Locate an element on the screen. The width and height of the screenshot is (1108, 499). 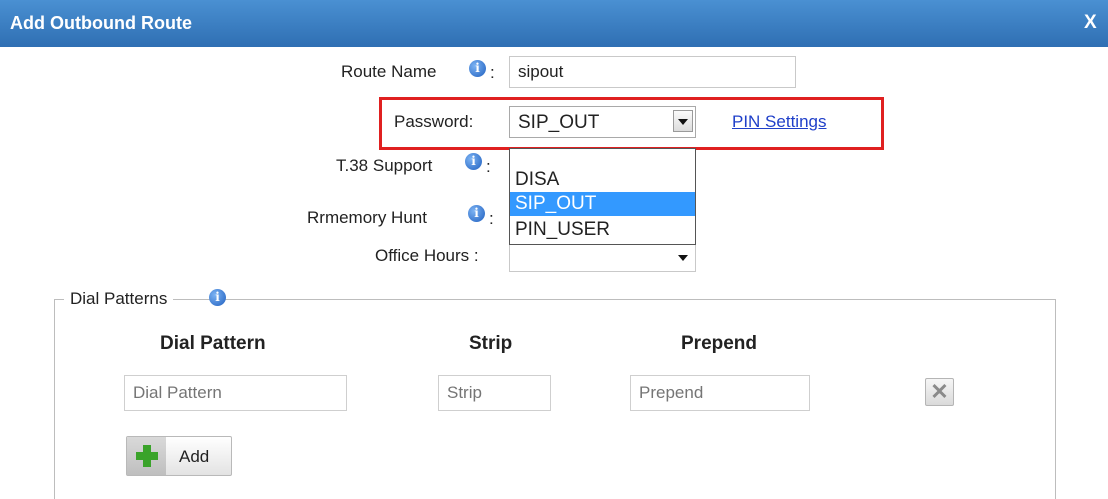
password-label: Password: is located at coordinates (434, 121).